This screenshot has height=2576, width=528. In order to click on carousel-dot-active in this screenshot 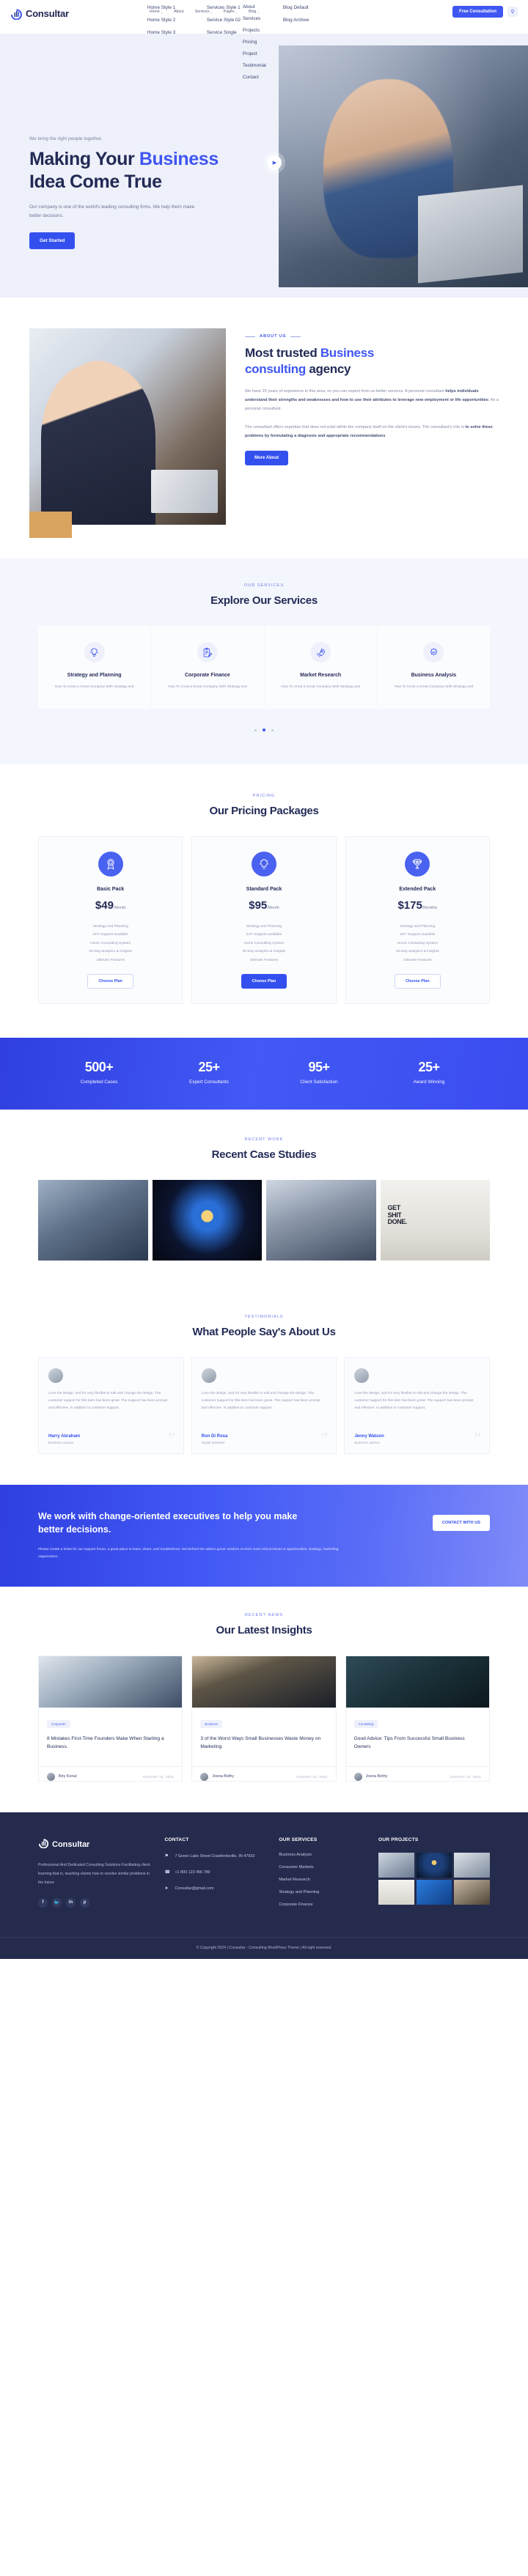, I will do `click(264, 729)`.